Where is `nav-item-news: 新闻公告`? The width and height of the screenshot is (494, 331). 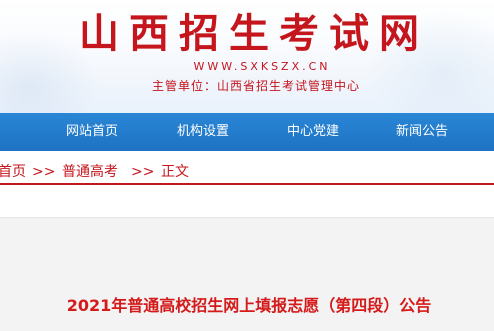 nav-item-news: 新闻公告 is located at coordinates (422, 132).